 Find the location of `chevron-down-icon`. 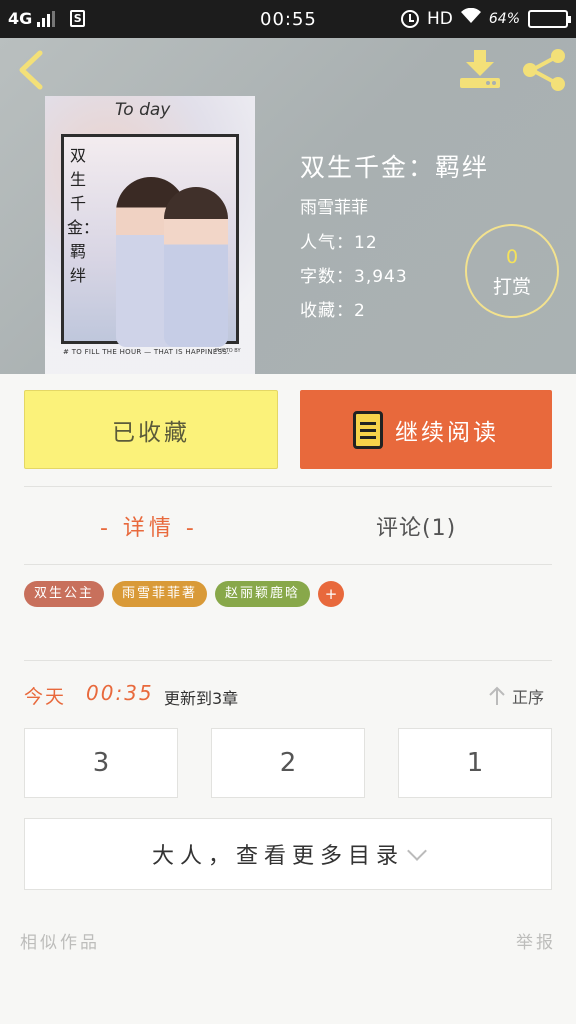

chevron-down-icon is located at coordinates (417, 851).